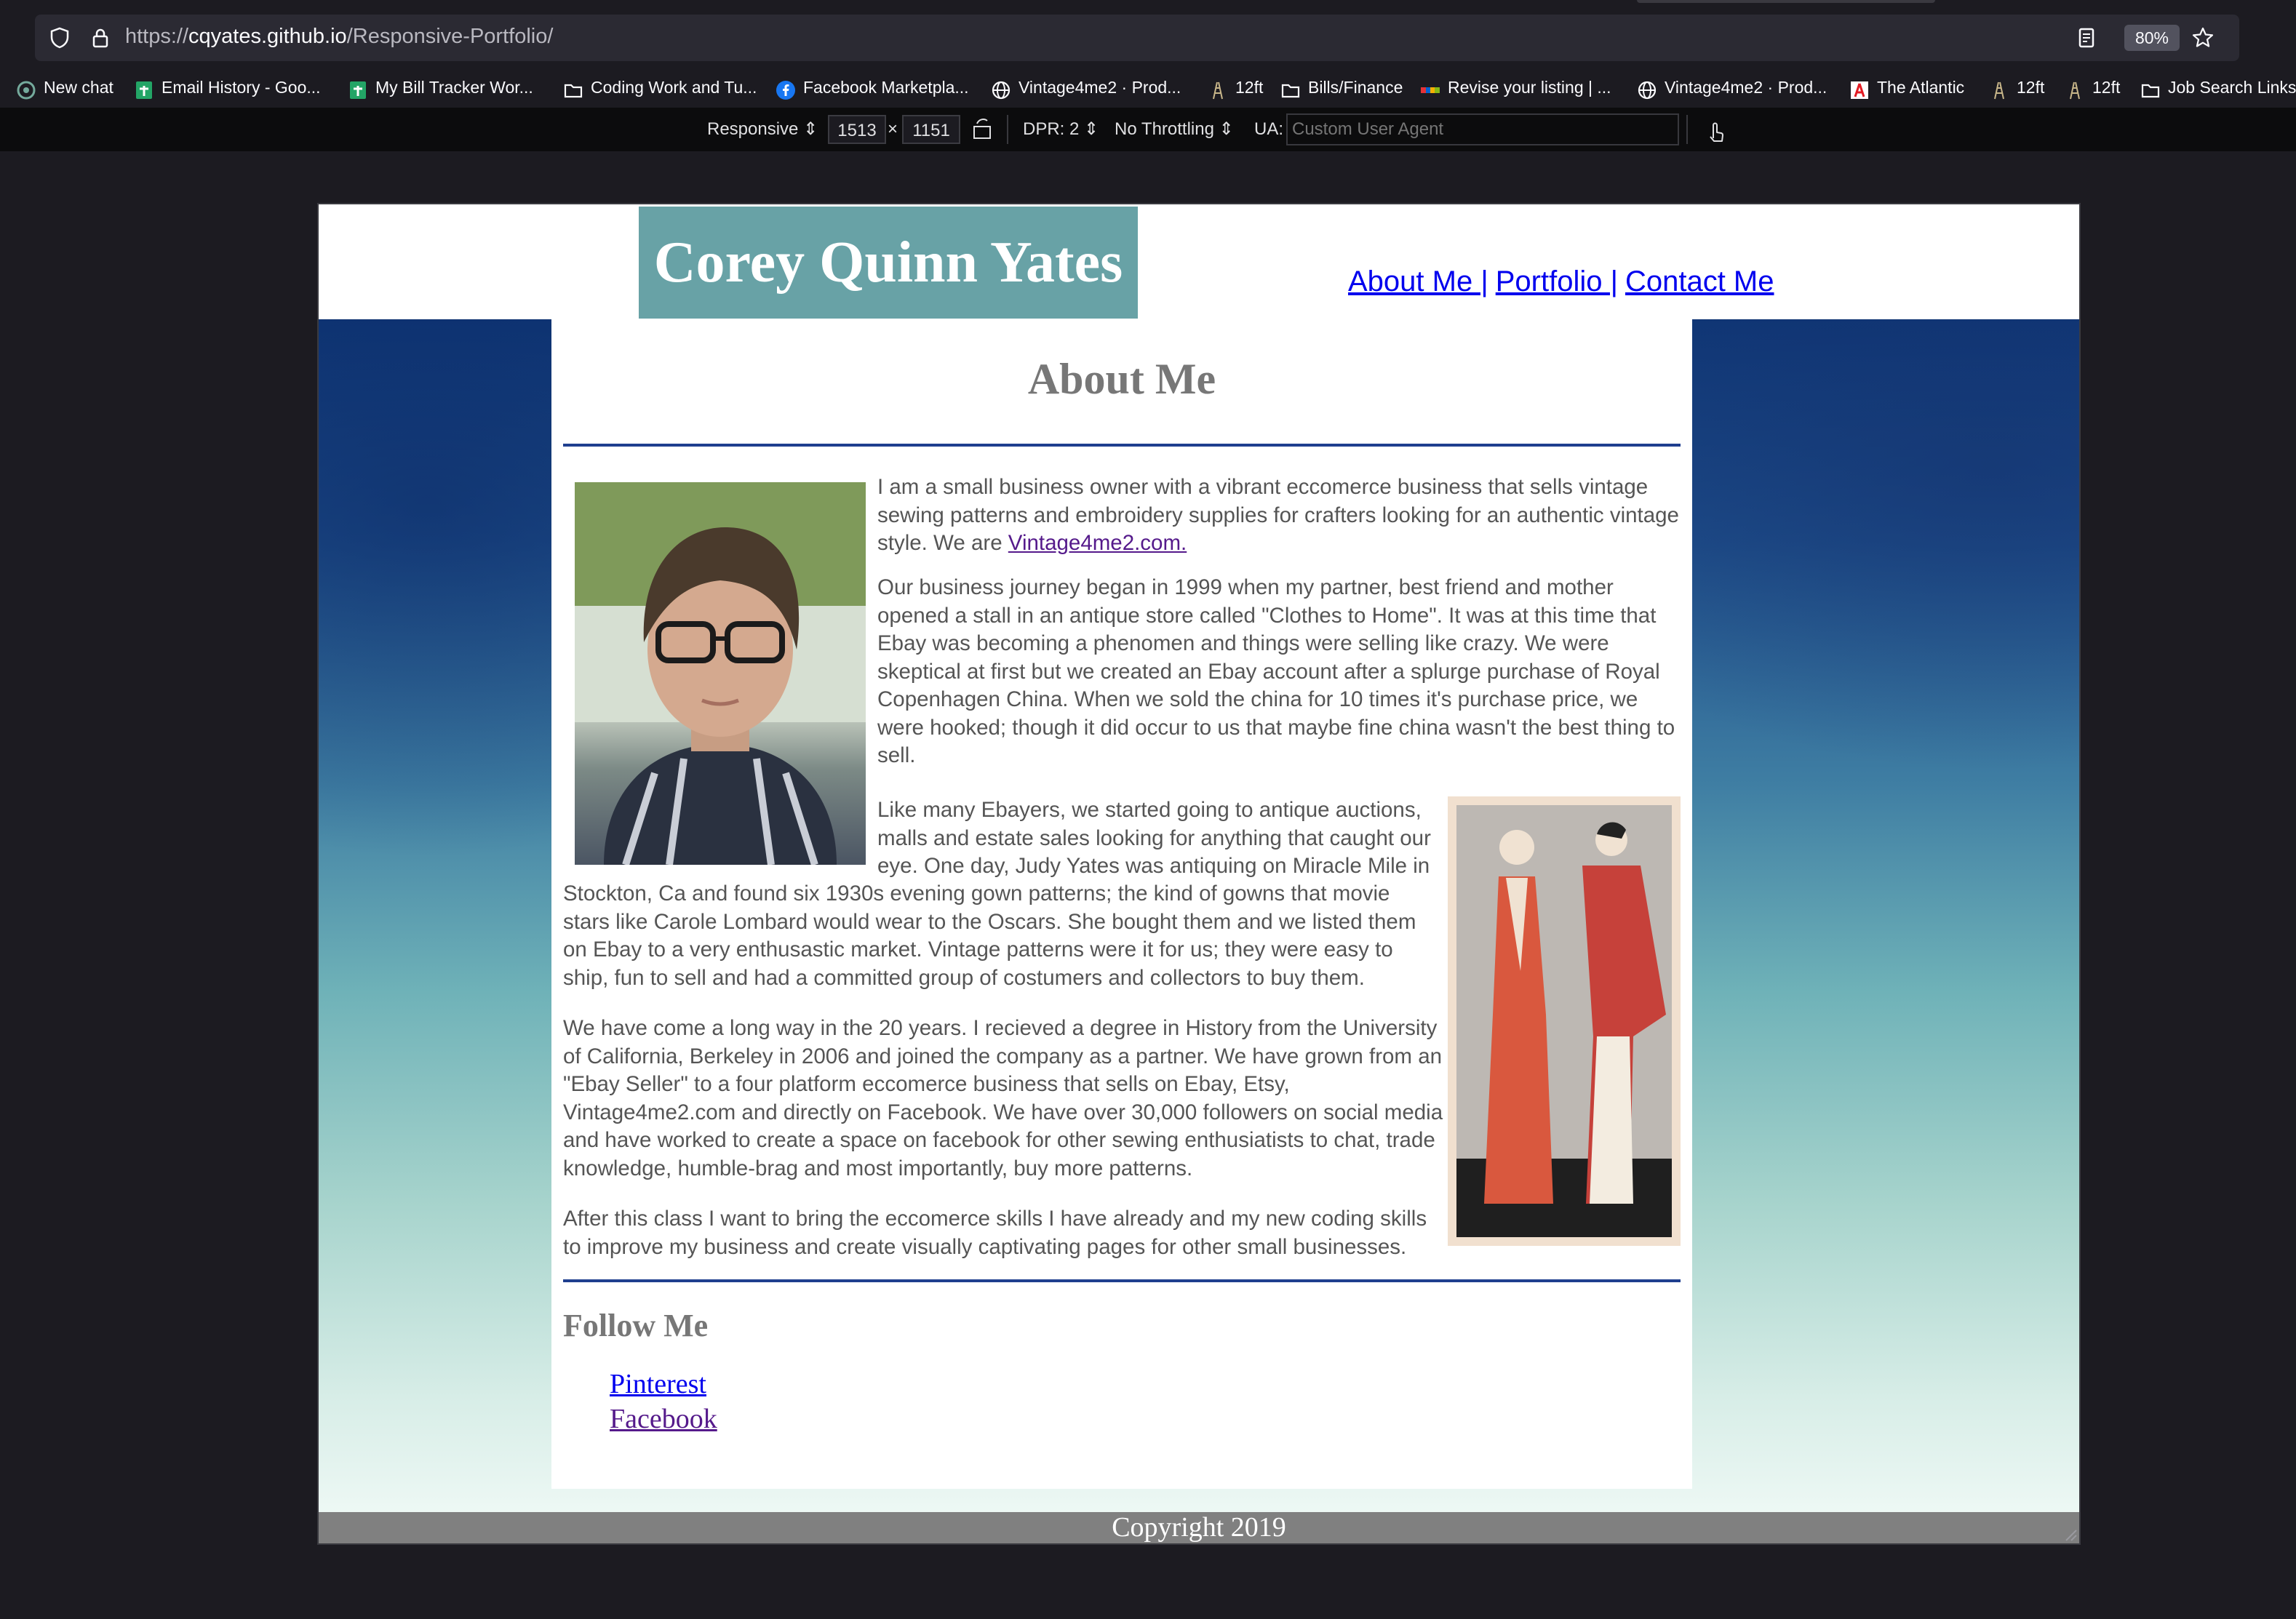 This screenshot has height=1619, width=2296. Describe the element at coordinates (636, 1325) in the screenshot. I see `follow-me-heading: Follow Me` at that location.